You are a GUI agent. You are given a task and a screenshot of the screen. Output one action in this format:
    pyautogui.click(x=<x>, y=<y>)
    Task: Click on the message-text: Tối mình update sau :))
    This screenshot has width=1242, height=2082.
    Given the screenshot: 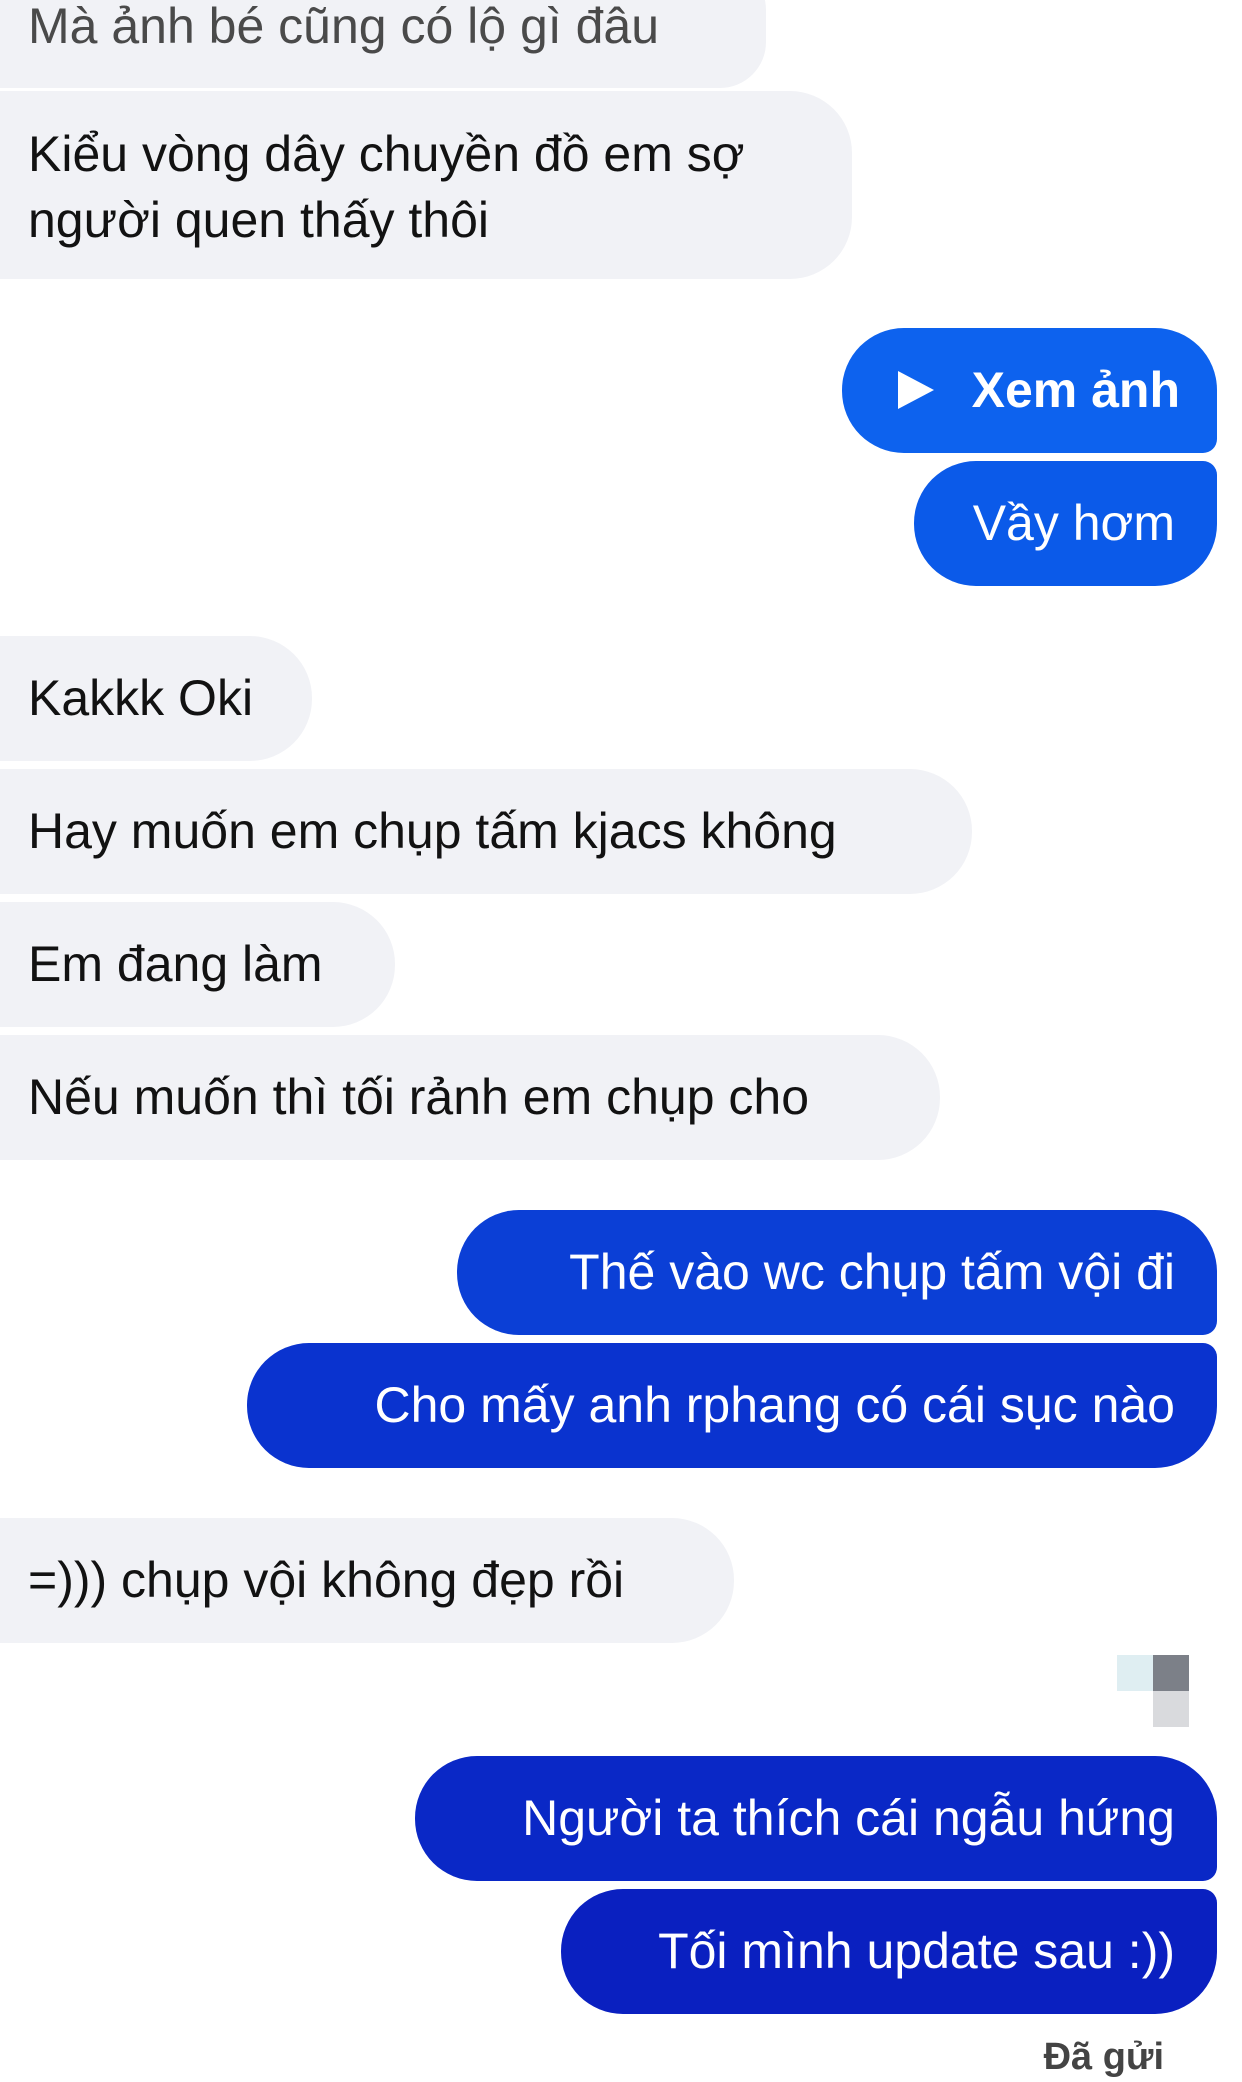 What is the action you would take?
    pyautogui.click(x=916, y=1951)
    